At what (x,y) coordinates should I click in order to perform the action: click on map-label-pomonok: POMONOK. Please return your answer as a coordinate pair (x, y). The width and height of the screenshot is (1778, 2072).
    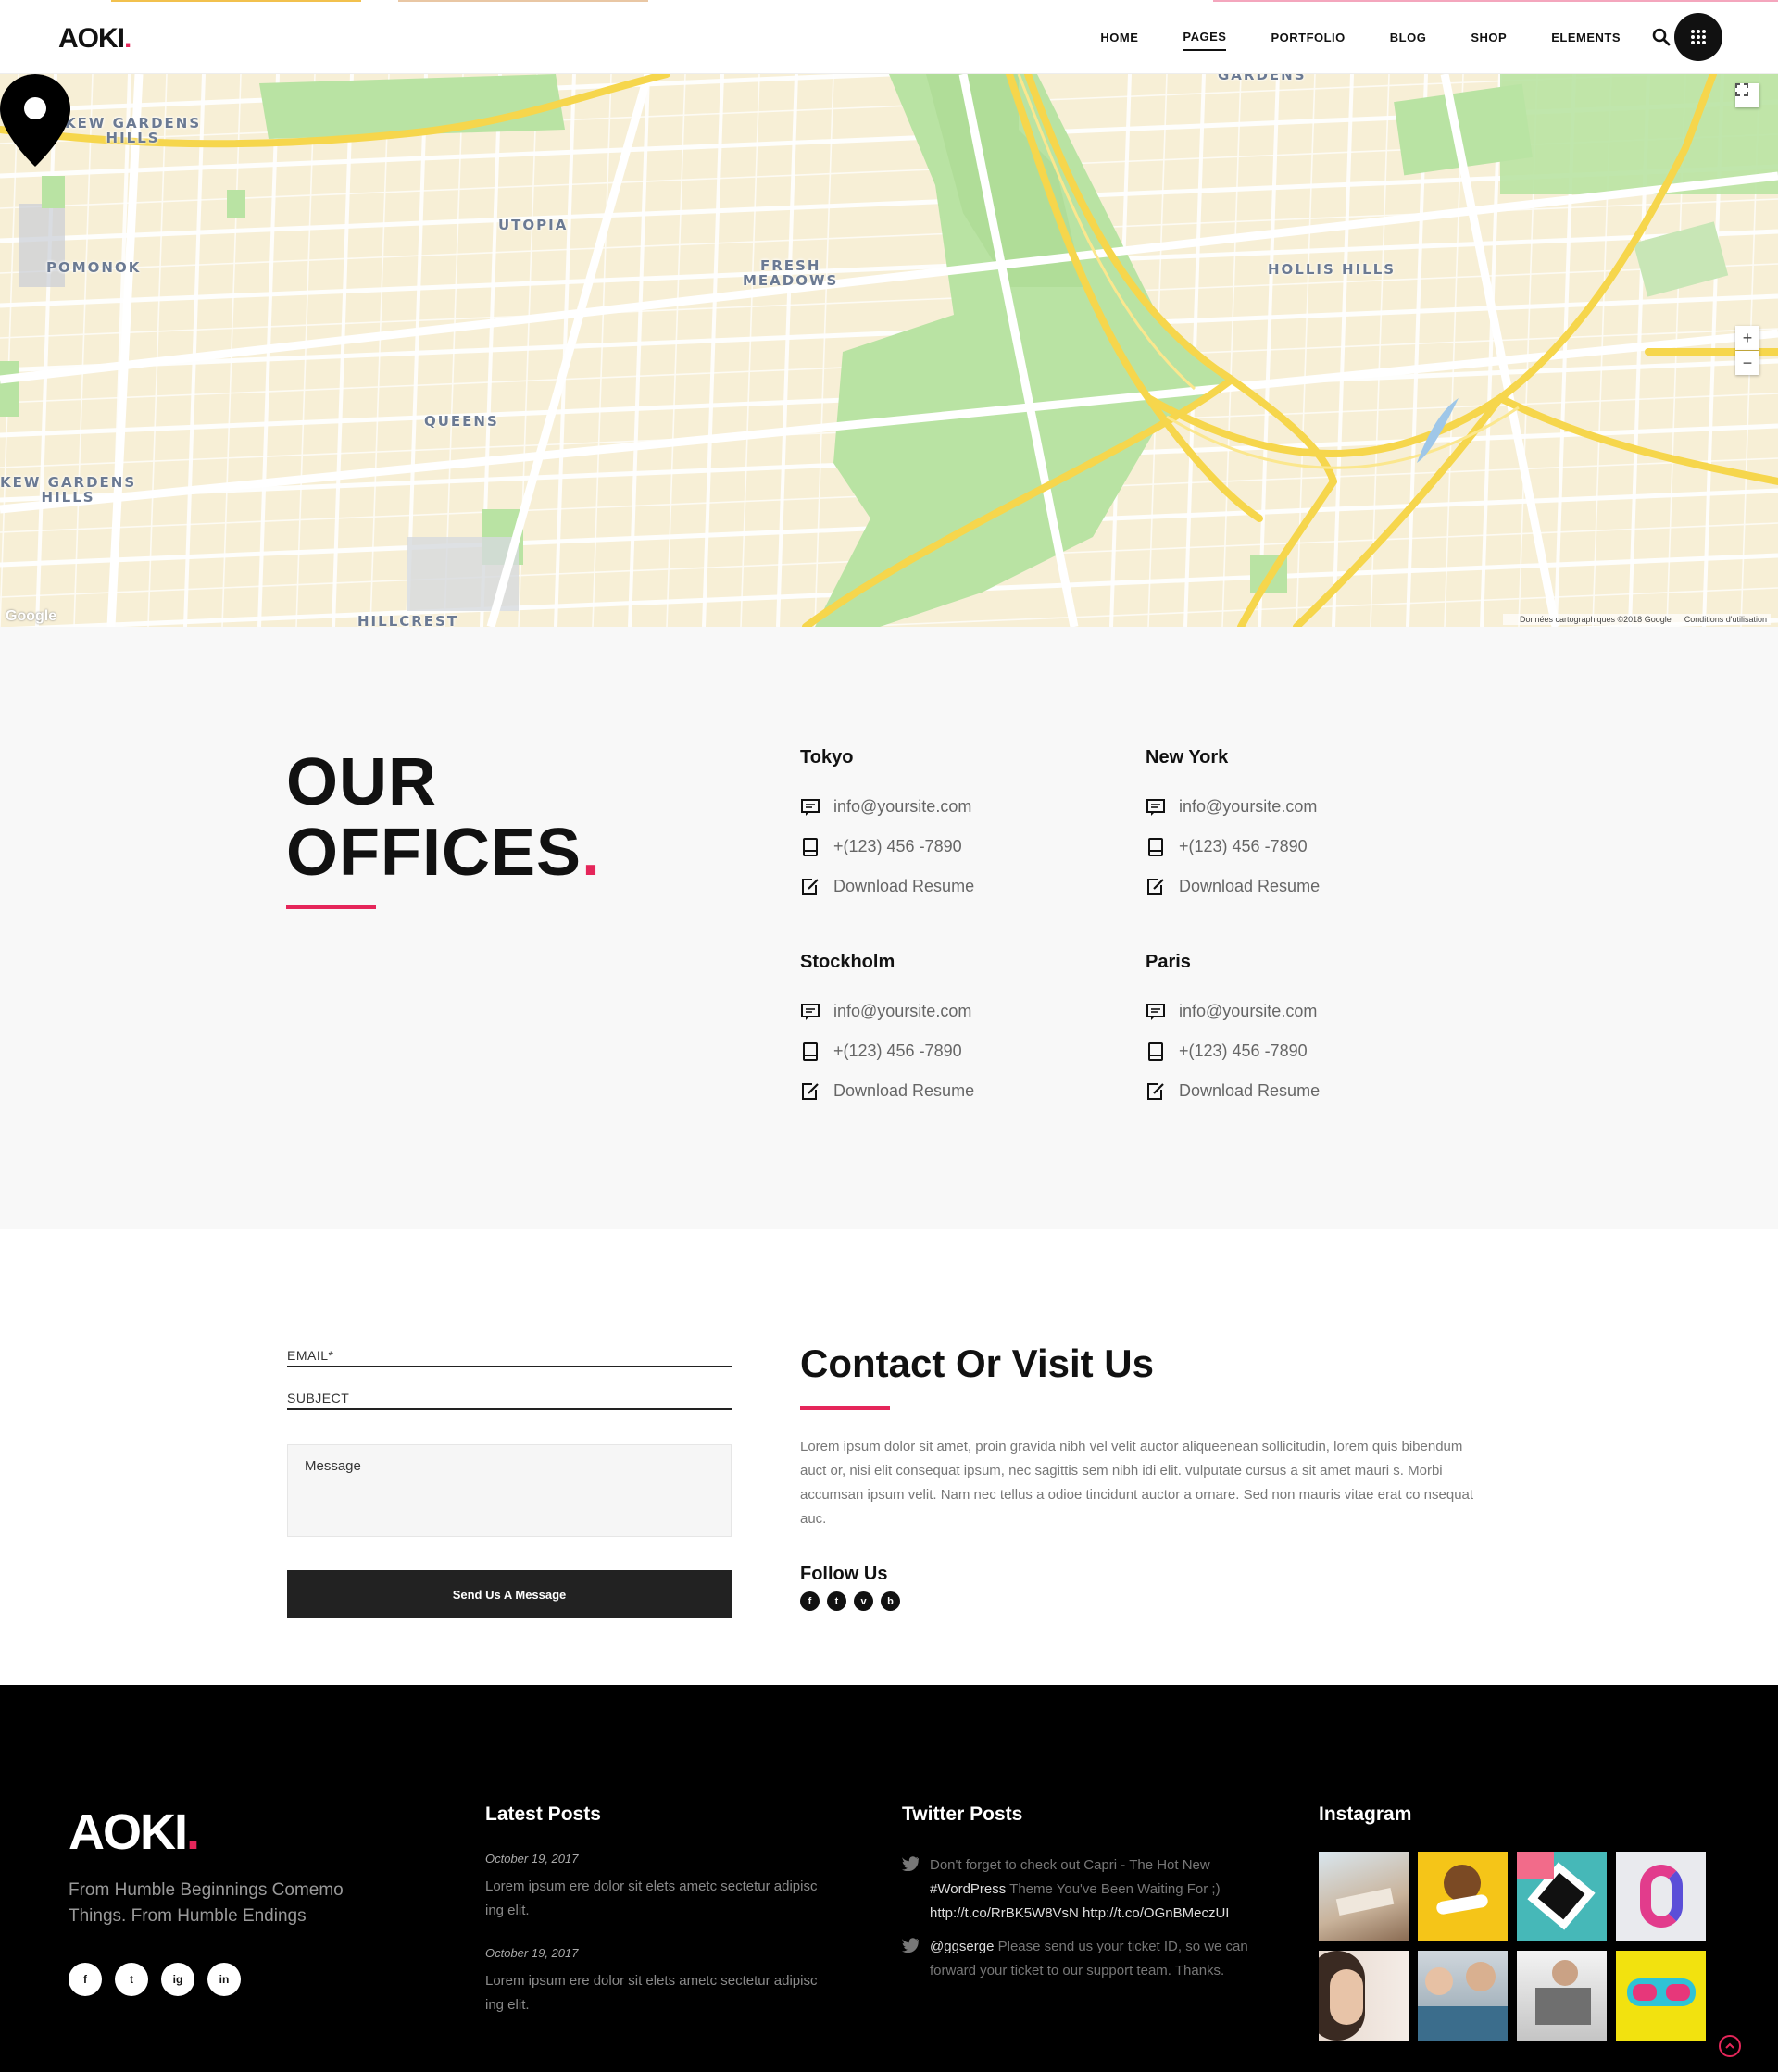
    Looking at the image, I should click on (94, 267).